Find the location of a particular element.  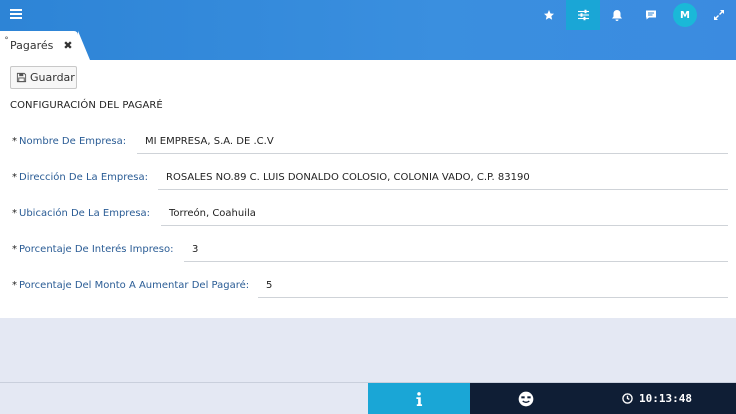

porcentaje-monto-field: 5 is located at coordinates (493, 285).